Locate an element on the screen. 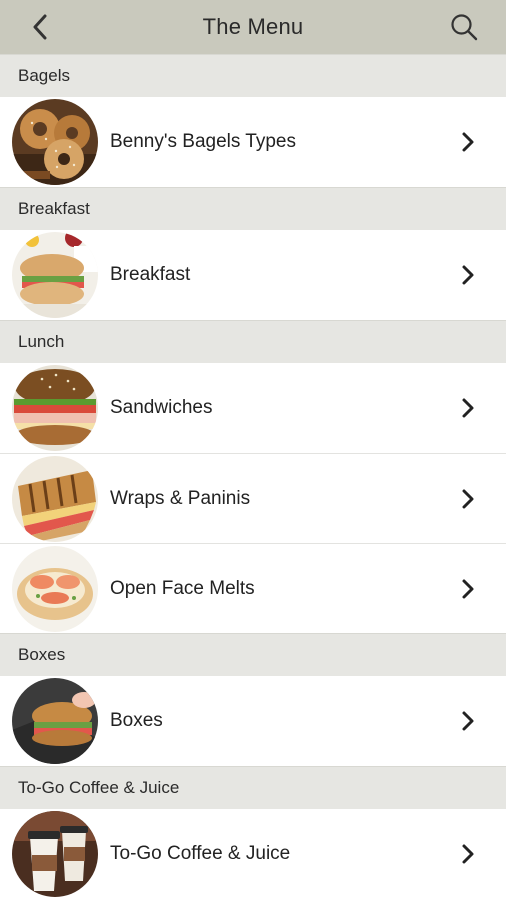 Image resolution: width=506 pixels, height=900 pixels. menu-item-label: Sandwiches is located at coordinates (161, 407).